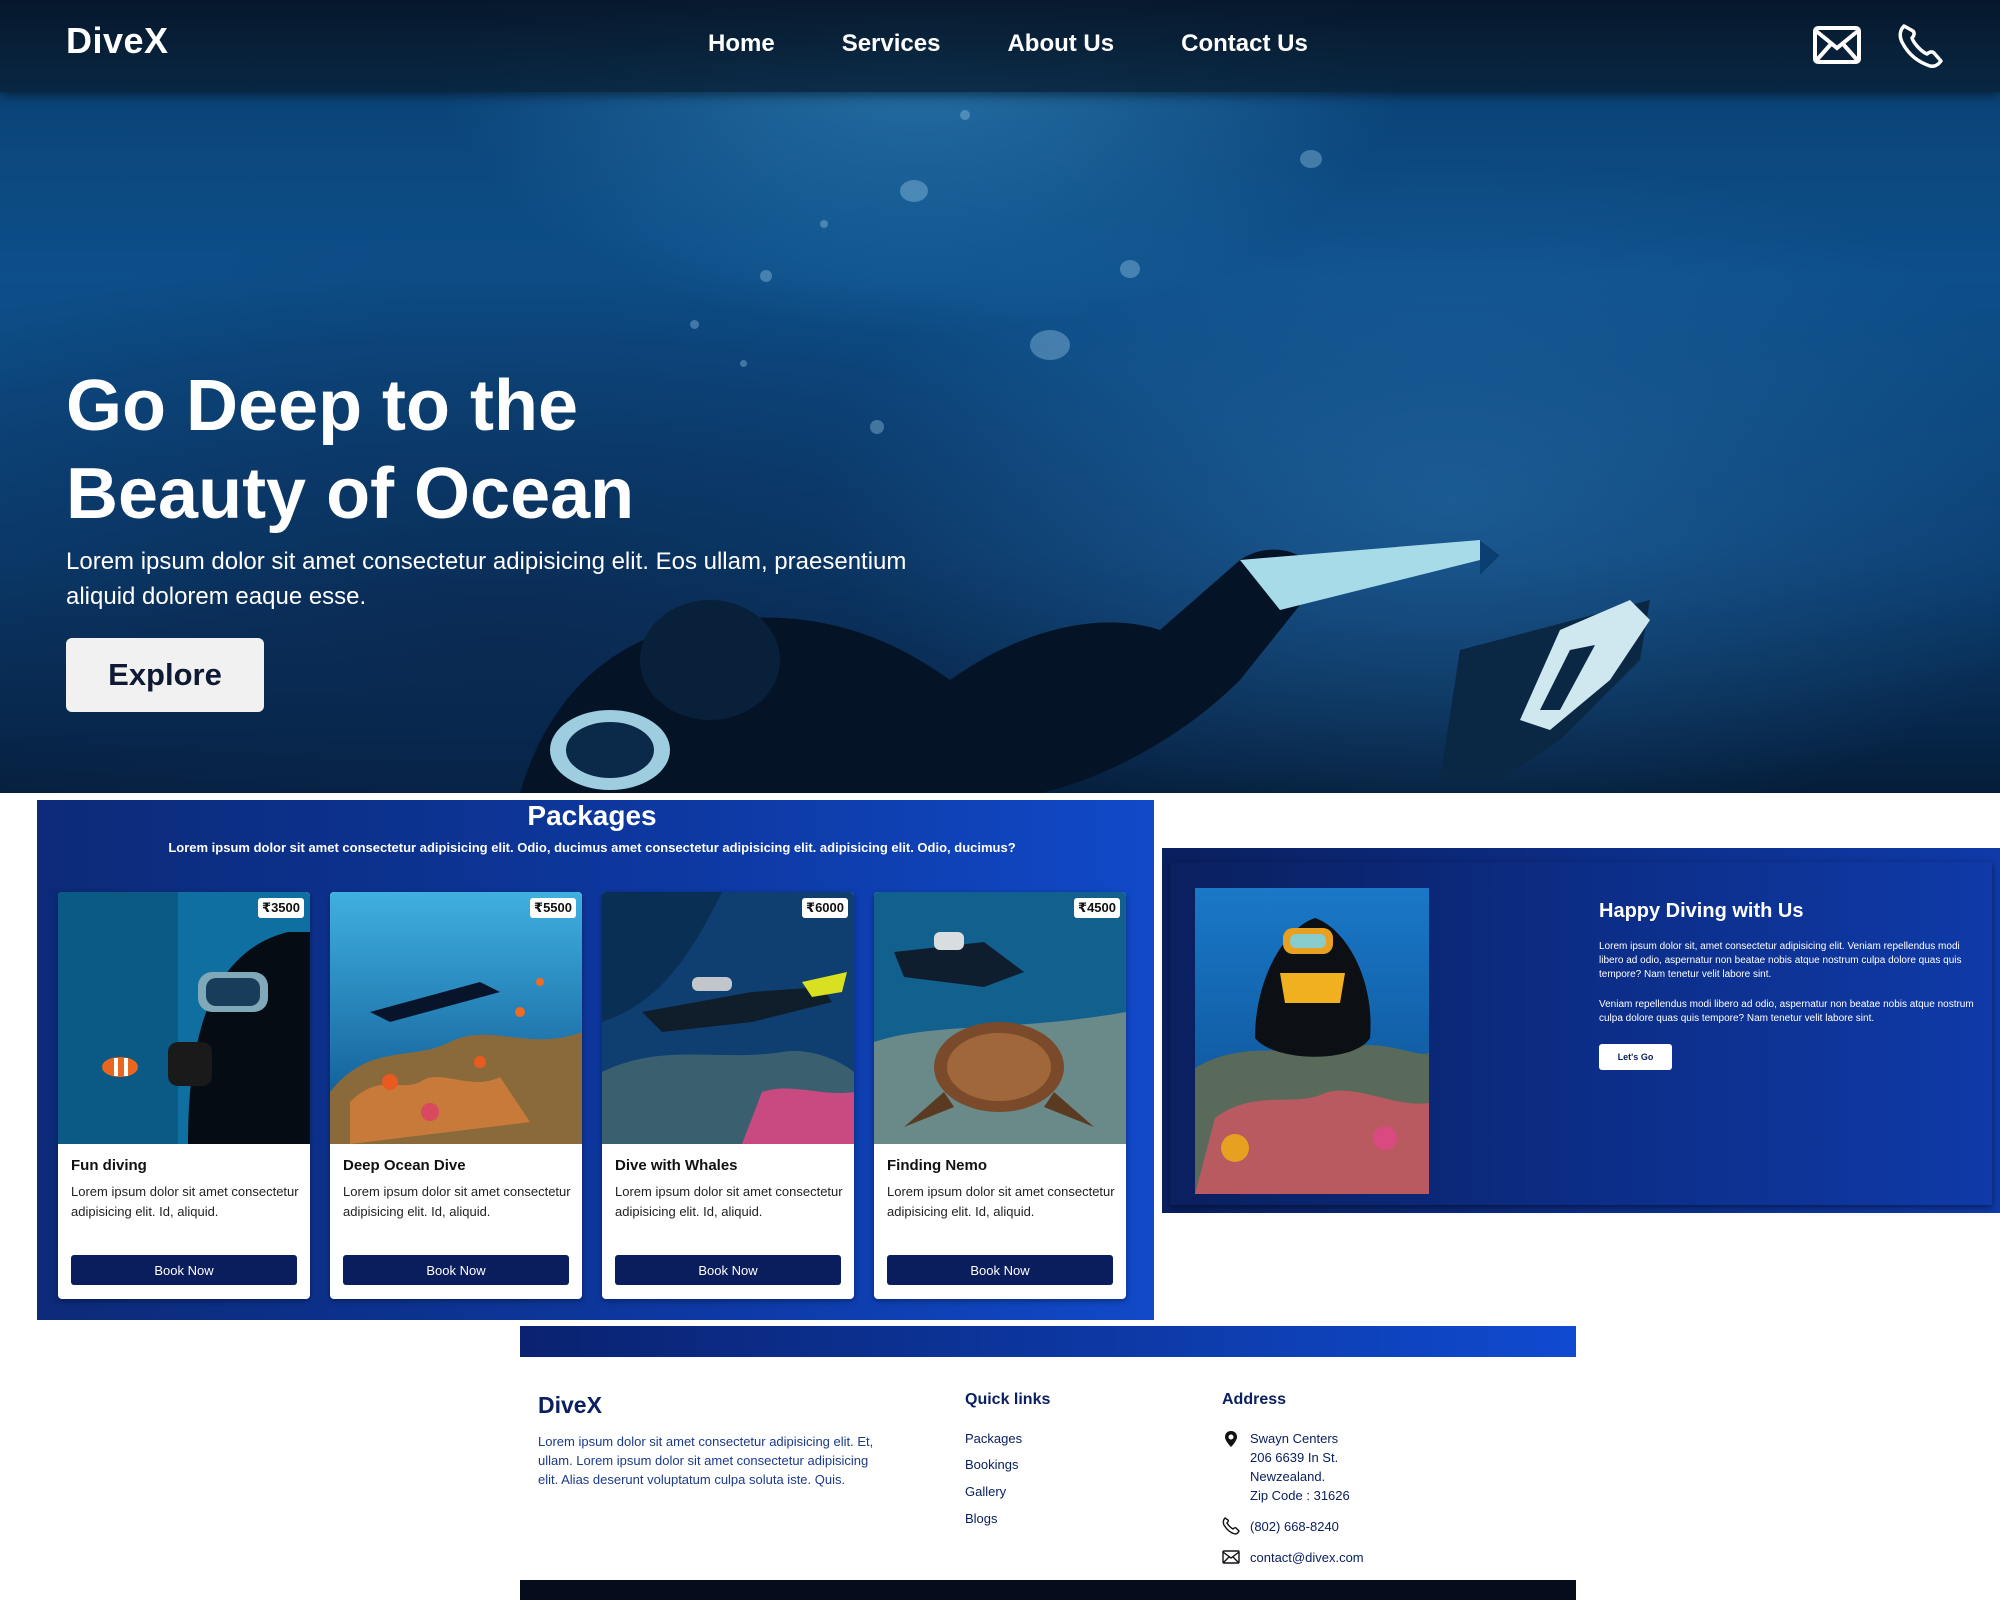 The width and height of the screenshot is (2000, 1600). Describe the element at coordinates (1294, 1438) in the screenshot. I see `address-line: Swayn Centers` at that location.